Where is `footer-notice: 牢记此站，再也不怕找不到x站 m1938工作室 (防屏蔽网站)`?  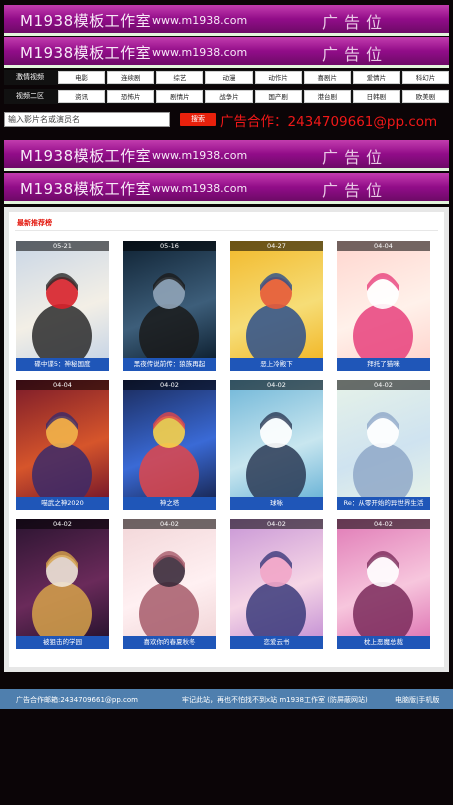
footer-notice: 牢记此站，再也不怕找不到x站 m1938工作室 (防屏蔽网站) is located at coordinates (275, 700).